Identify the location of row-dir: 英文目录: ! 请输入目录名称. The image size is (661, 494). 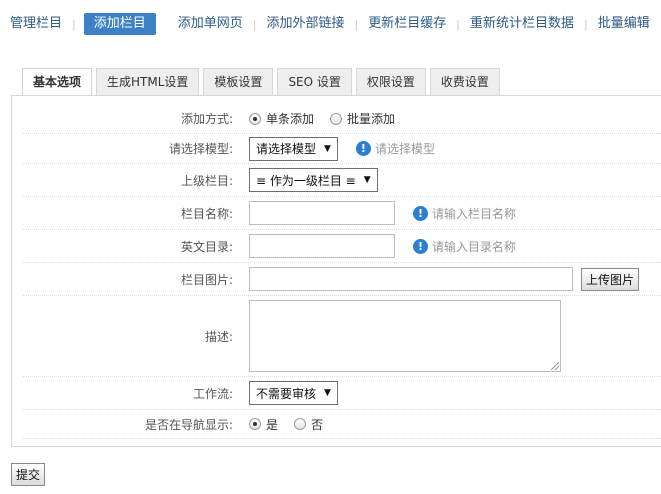
(342, 246).